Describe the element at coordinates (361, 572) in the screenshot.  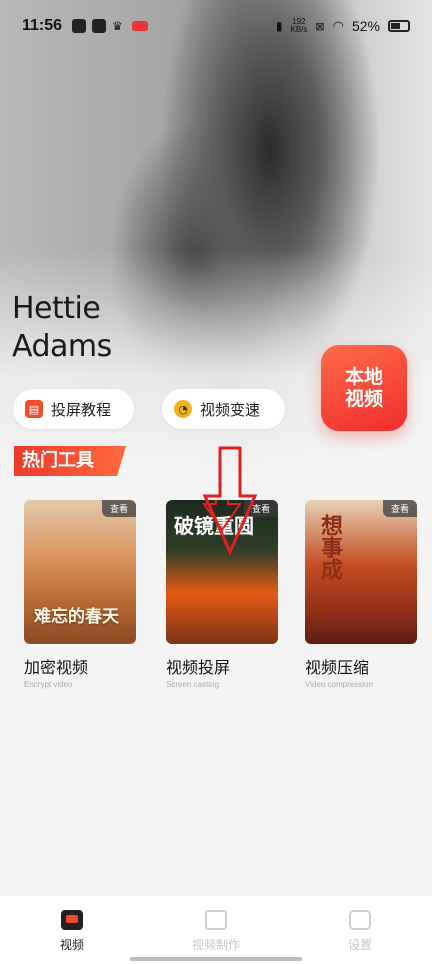
I see `tool-thumbnail: 查看 想事成` at that location.